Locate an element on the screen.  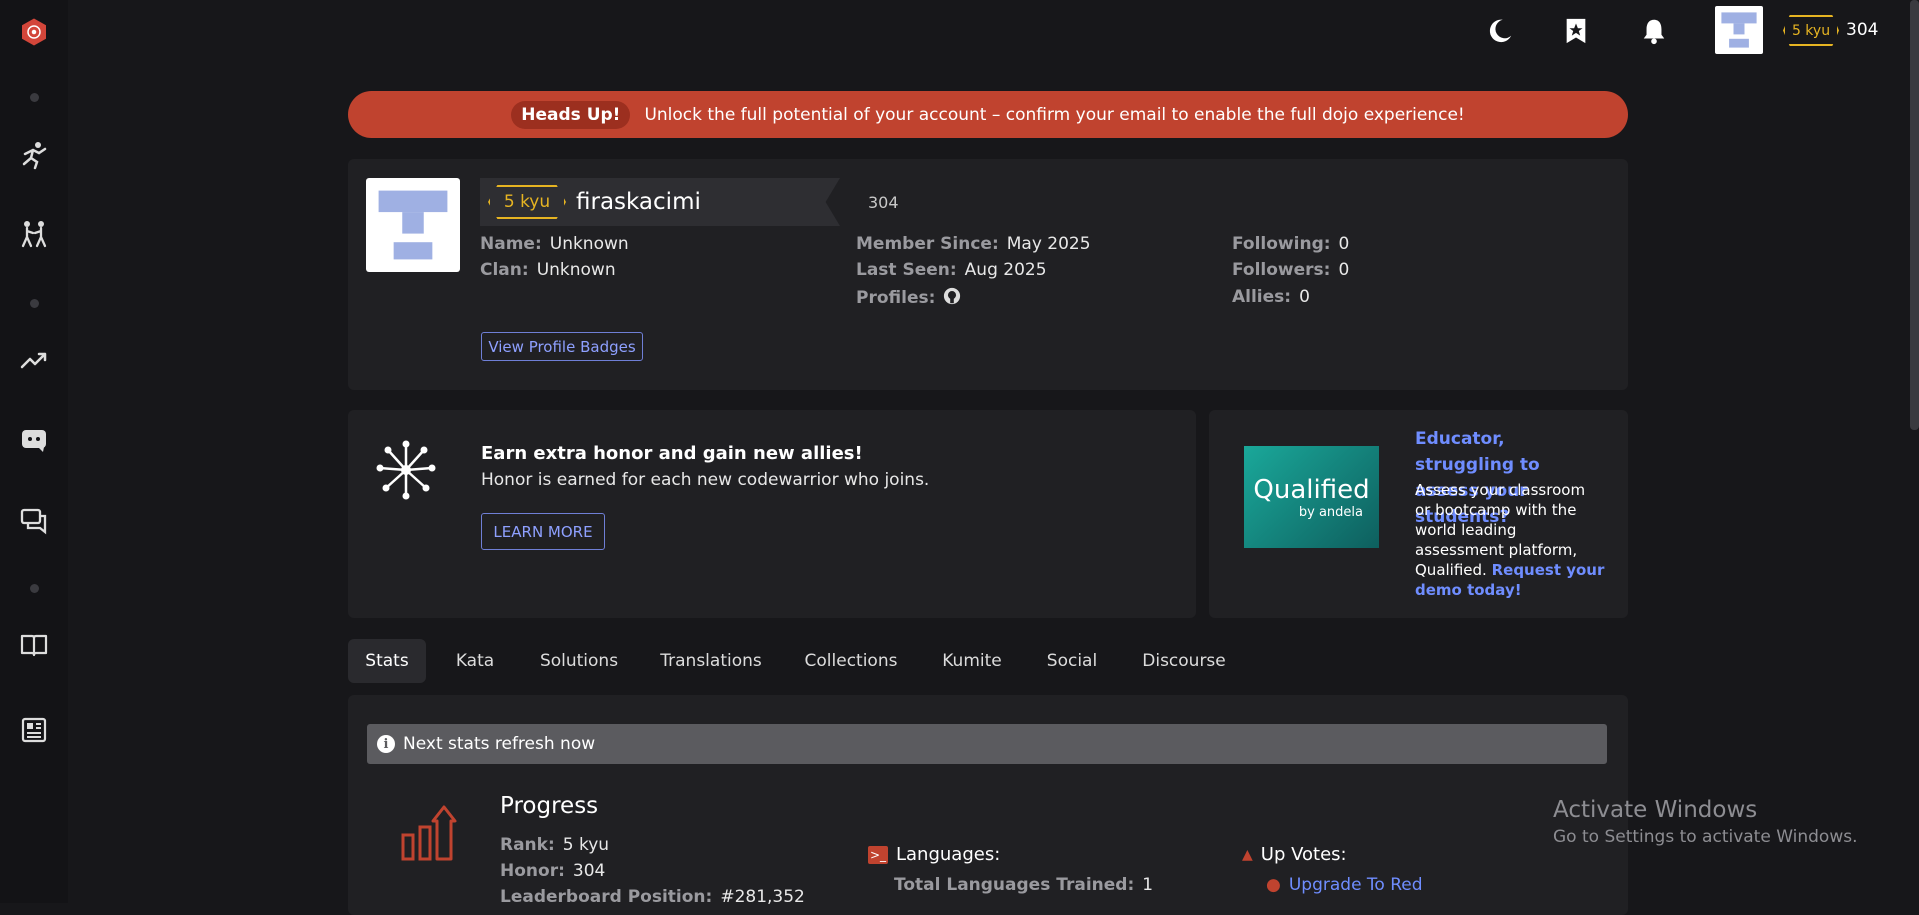
followers-field: Followers: 0 is located at coordinates (1291, 270).